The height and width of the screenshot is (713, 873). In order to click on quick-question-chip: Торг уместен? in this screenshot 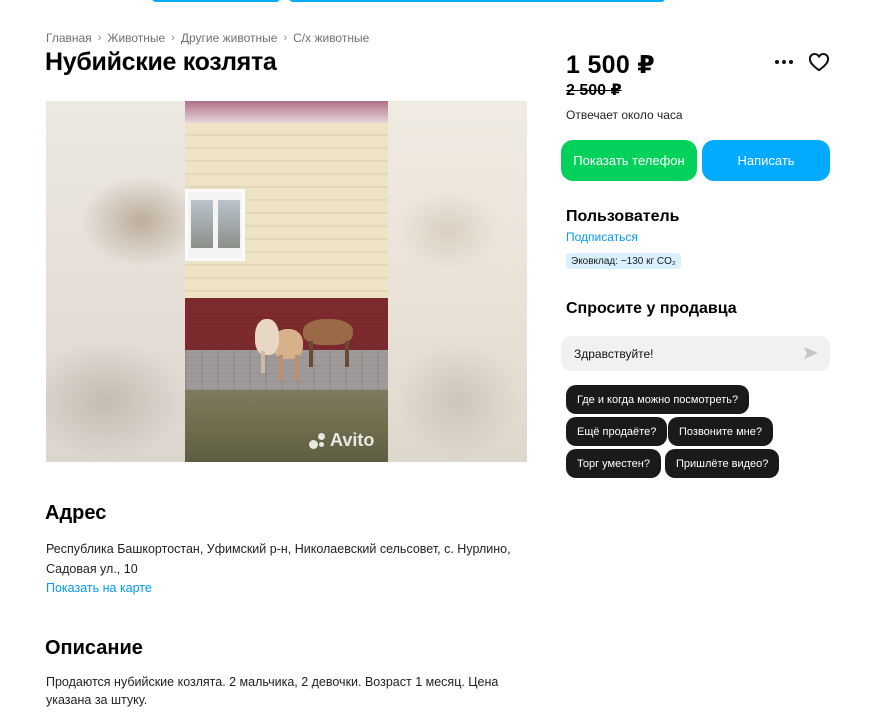, I will do `click(613, 463)`.